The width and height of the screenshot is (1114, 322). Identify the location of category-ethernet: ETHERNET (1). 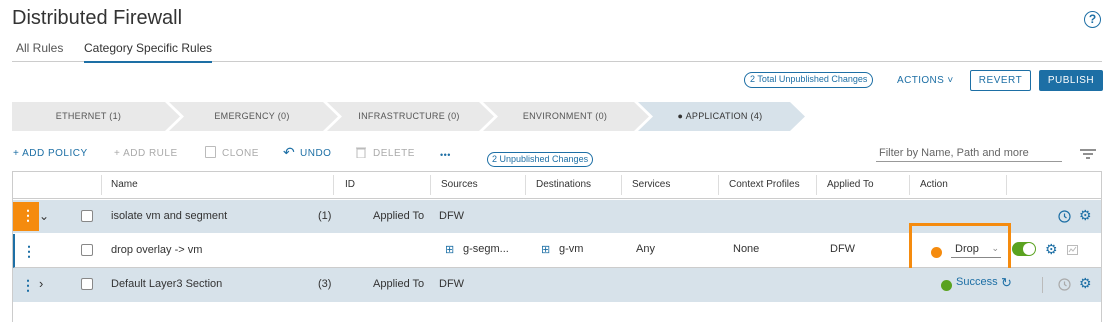
(88, 116).